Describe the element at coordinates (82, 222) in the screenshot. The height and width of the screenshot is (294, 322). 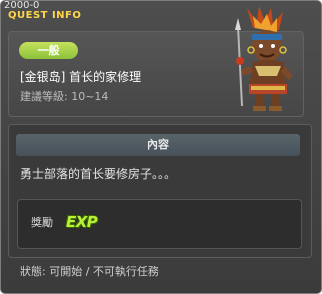
I see `exp-reward-icon: EXP` at that location.